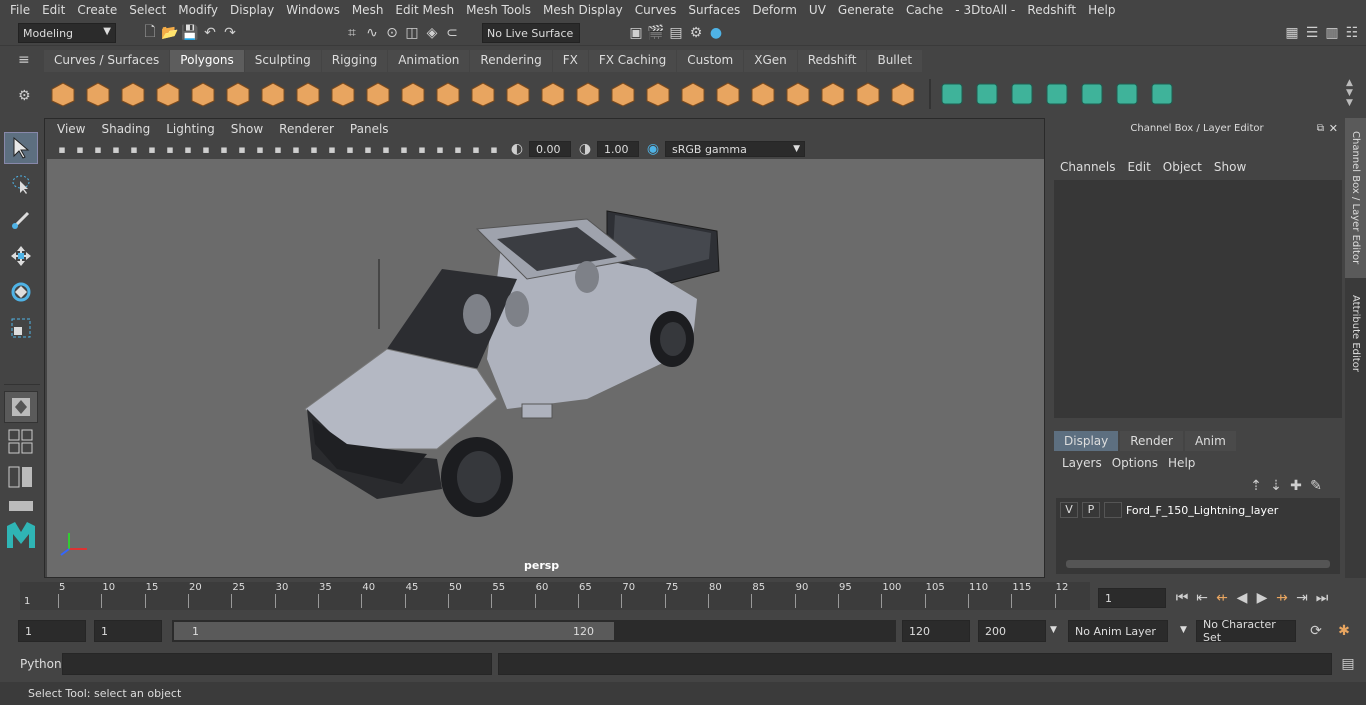 Image resolution: width=1366 pixels, height=705 pixels. Describe the element at coordinates (1086, 441) in the screenshot. I see `tab-display: Display` at that location.